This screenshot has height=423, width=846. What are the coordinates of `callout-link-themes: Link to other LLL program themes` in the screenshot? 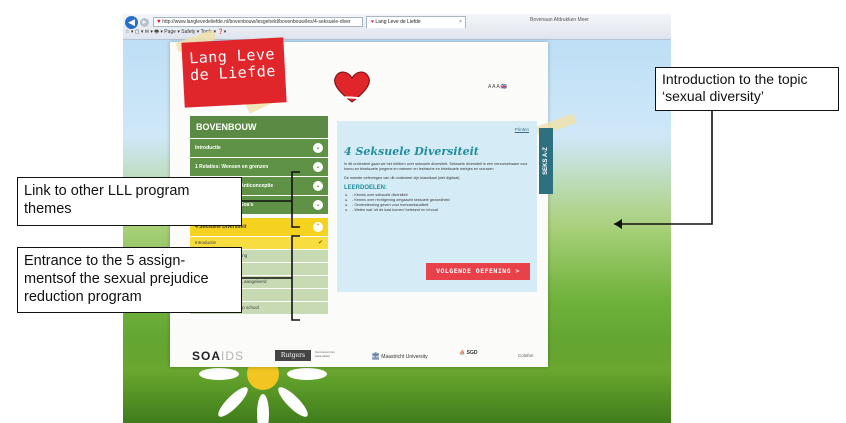 It's located at (129, 201).